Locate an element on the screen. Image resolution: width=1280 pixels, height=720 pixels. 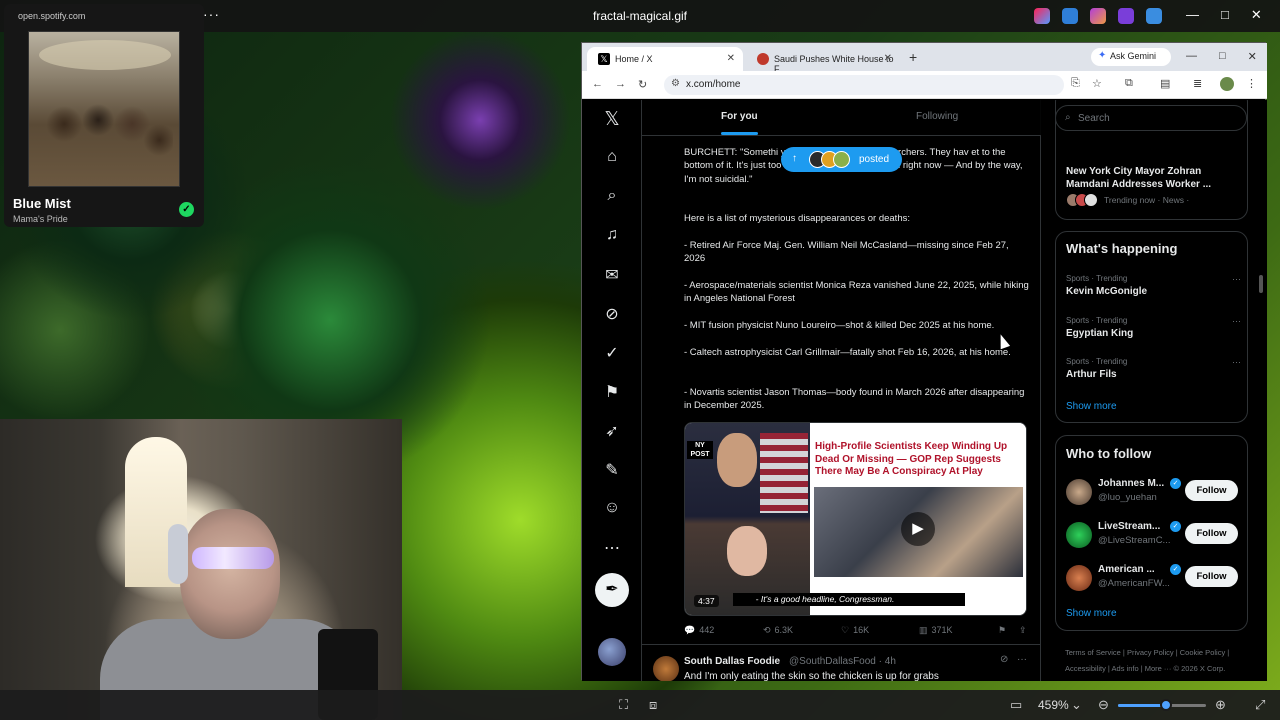
home-icon: ⌂ is located at coordinates (612, 157).